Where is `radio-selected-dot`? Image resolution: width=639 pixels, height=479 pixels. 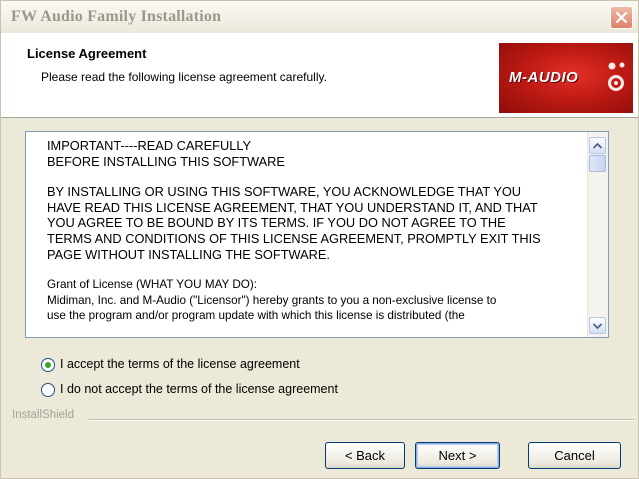
radio-selected-dot is located at coordinates (48, 365).